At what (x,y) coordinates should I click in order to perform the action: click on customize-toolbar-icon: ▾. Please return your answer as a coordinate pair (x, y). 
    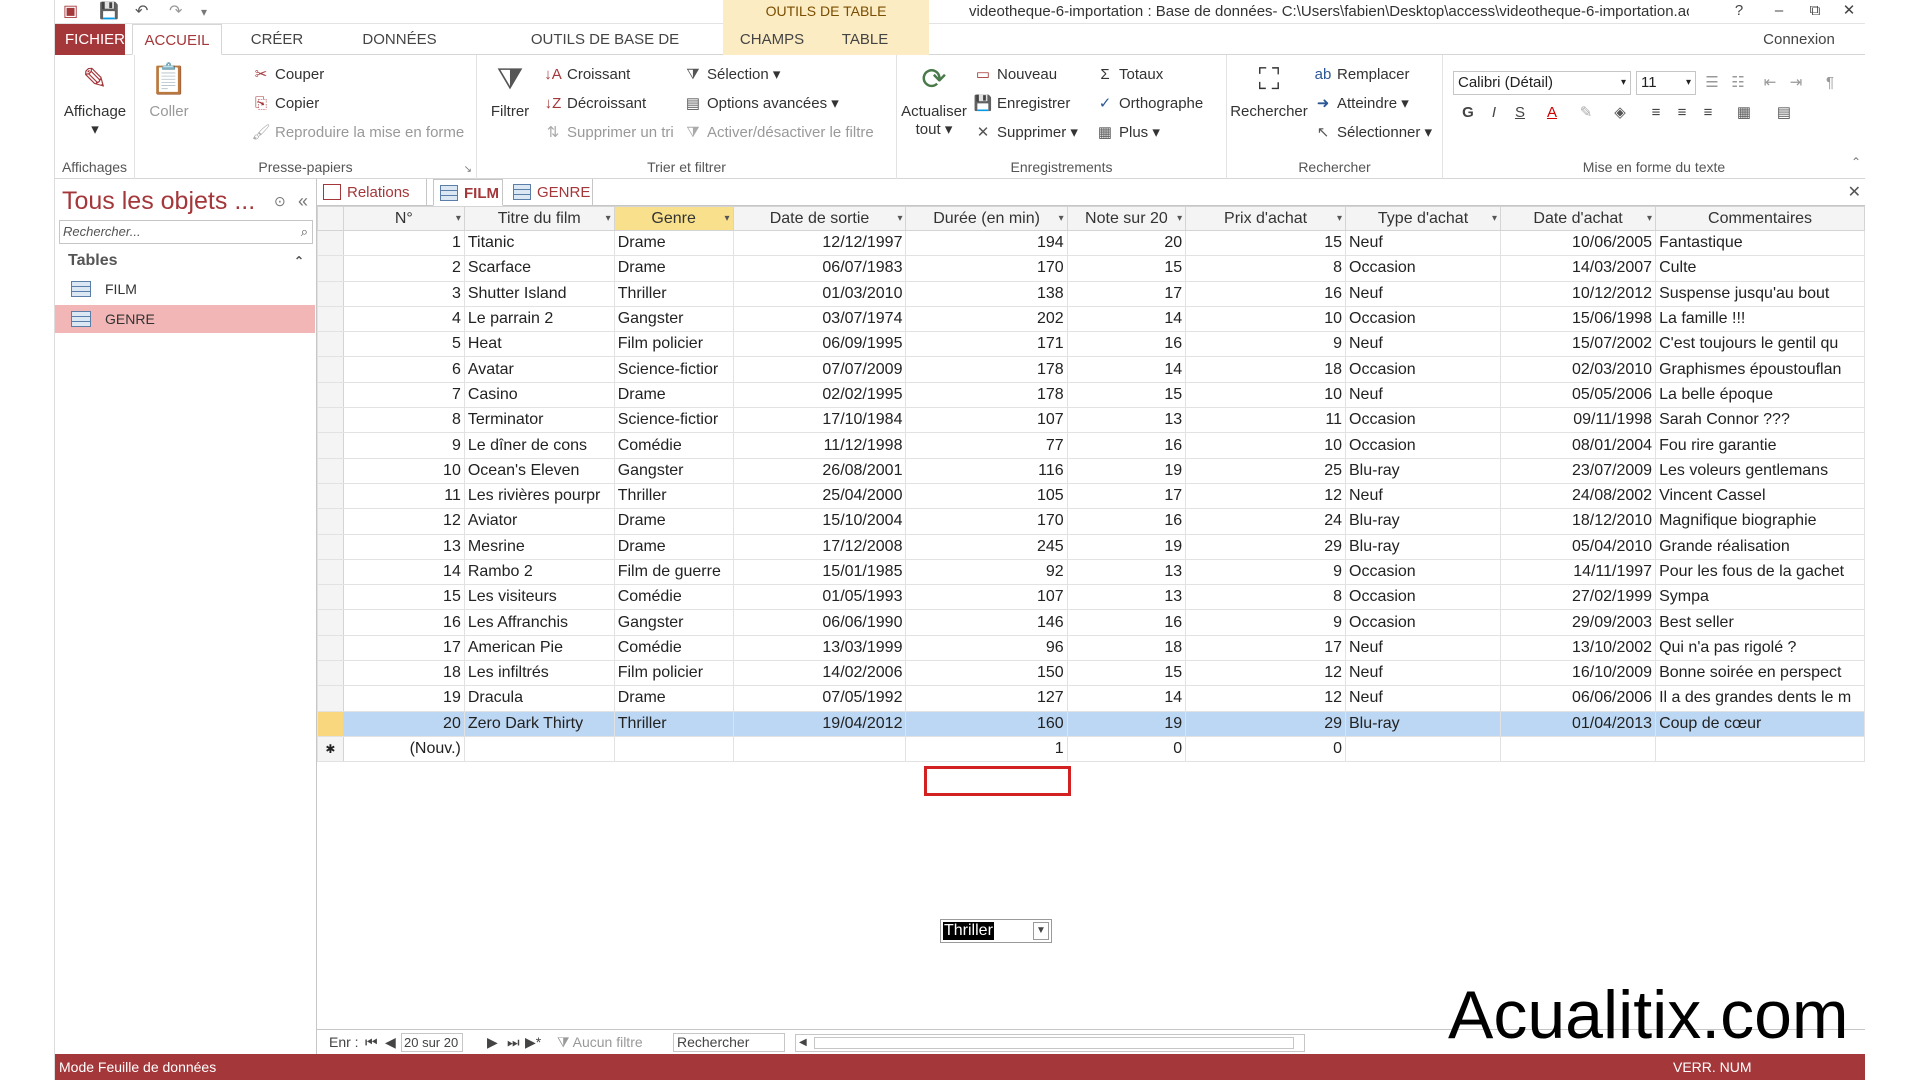
    Looking at the image, I should click on (204, 12).